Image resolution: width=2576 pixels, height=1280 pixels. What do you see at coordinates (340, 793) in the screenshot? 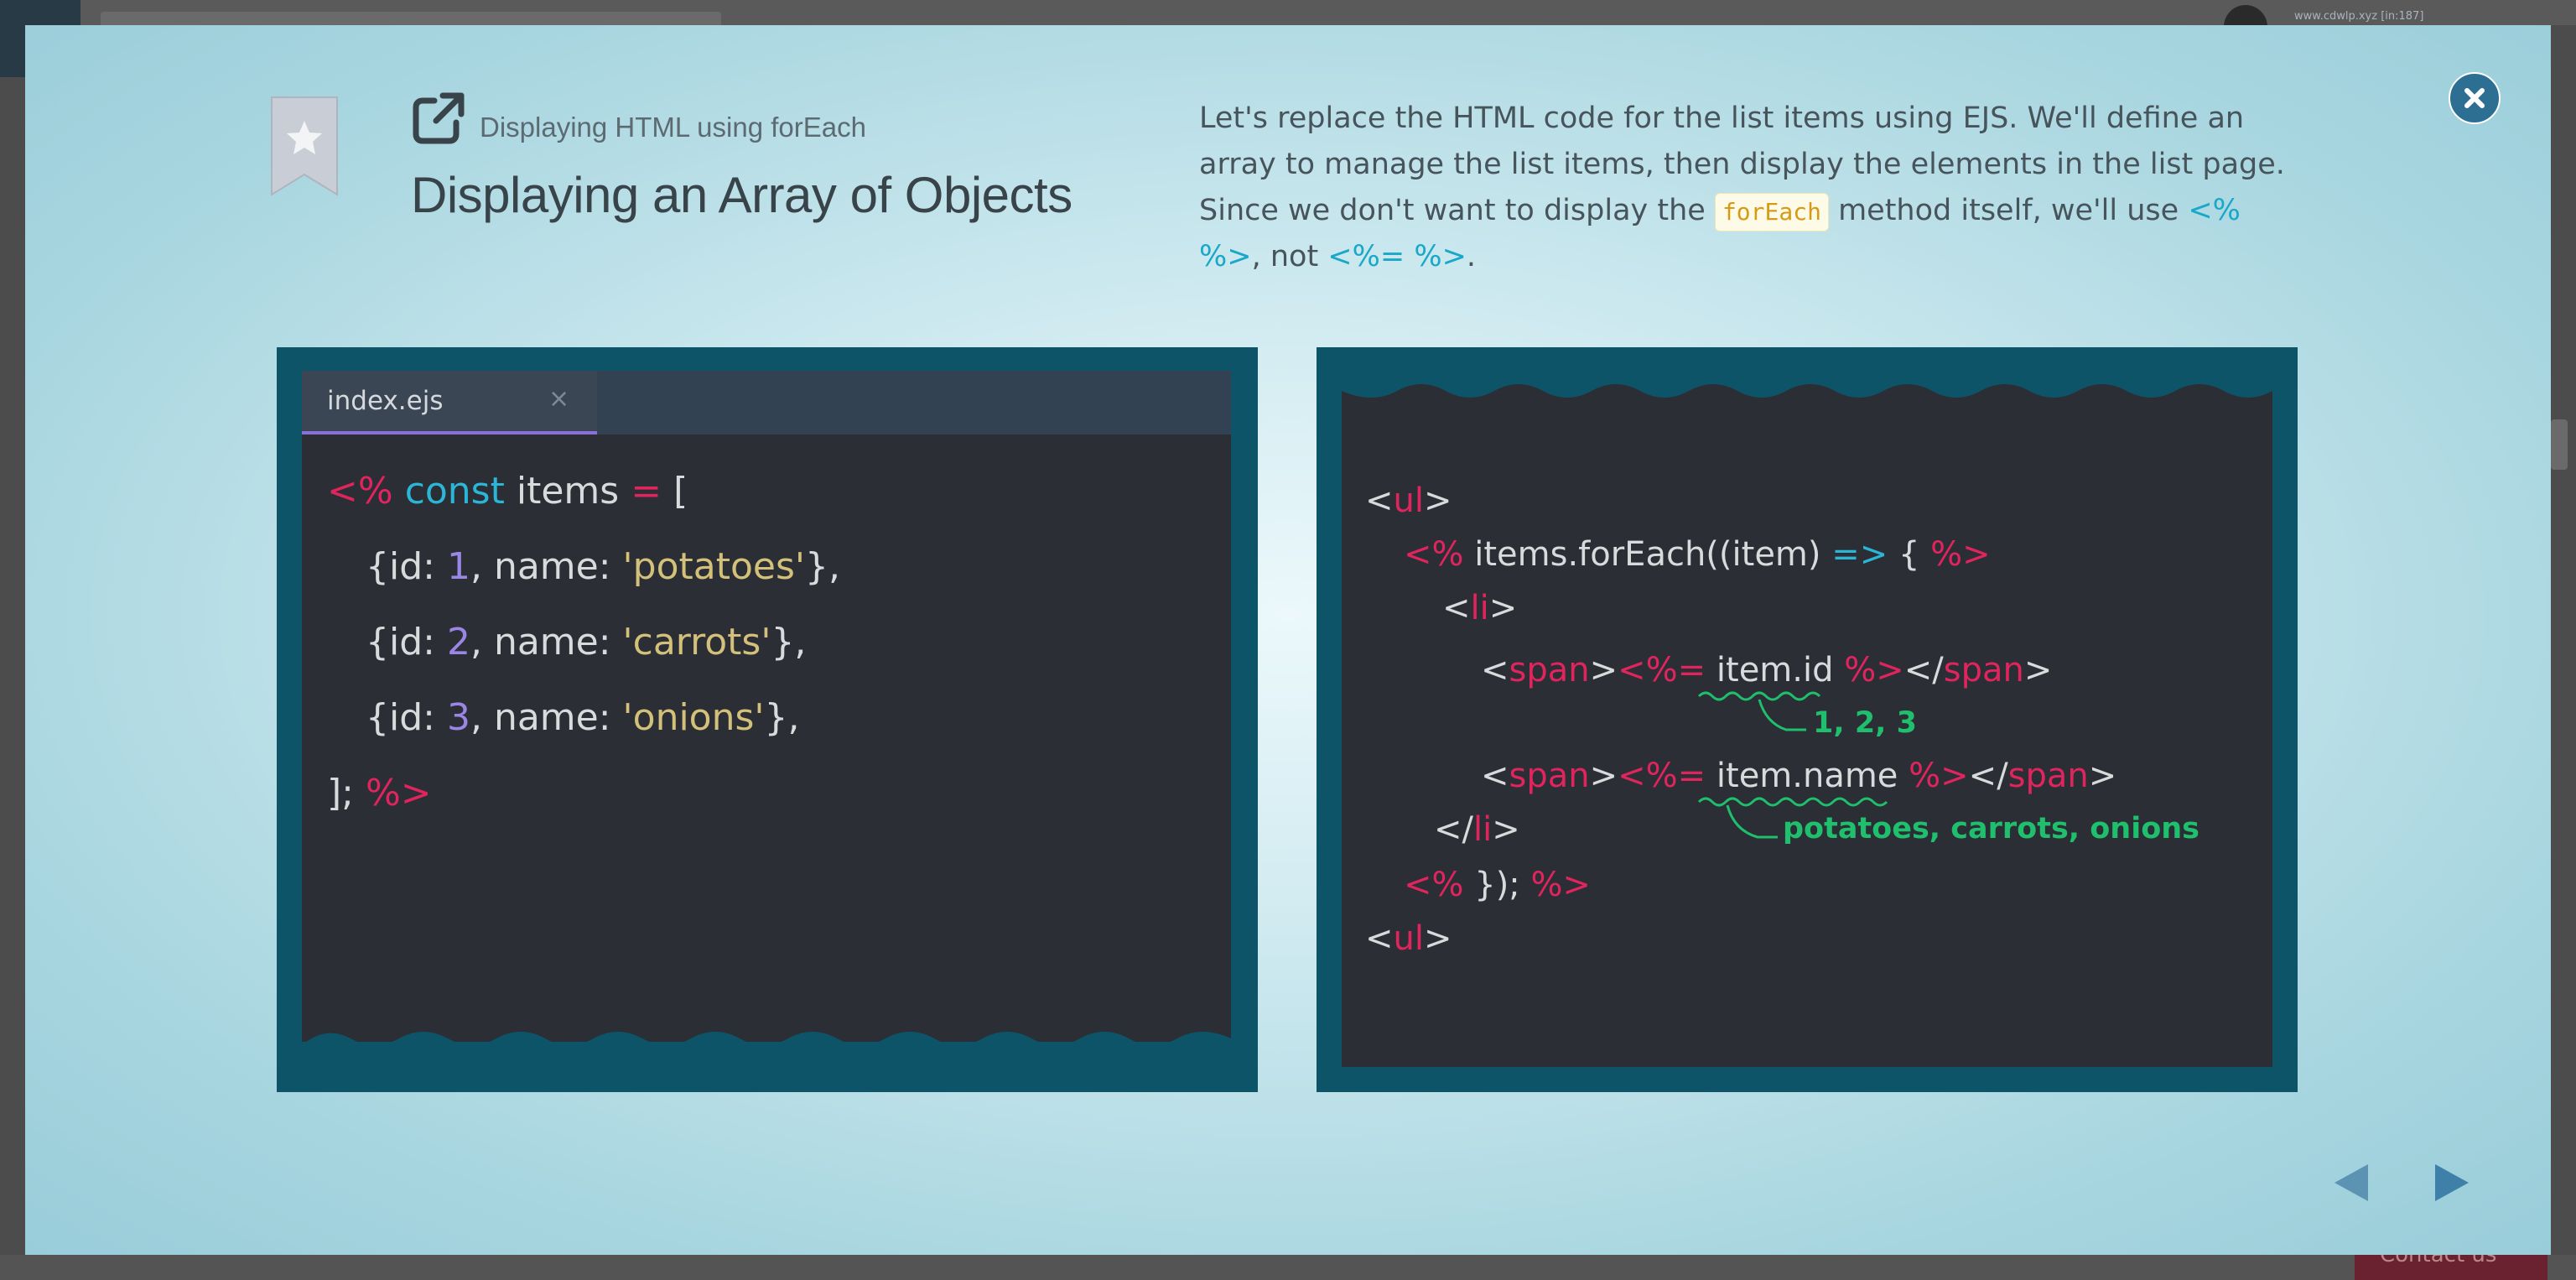
I see `code-token: ];` at bounding box center [340, 793].